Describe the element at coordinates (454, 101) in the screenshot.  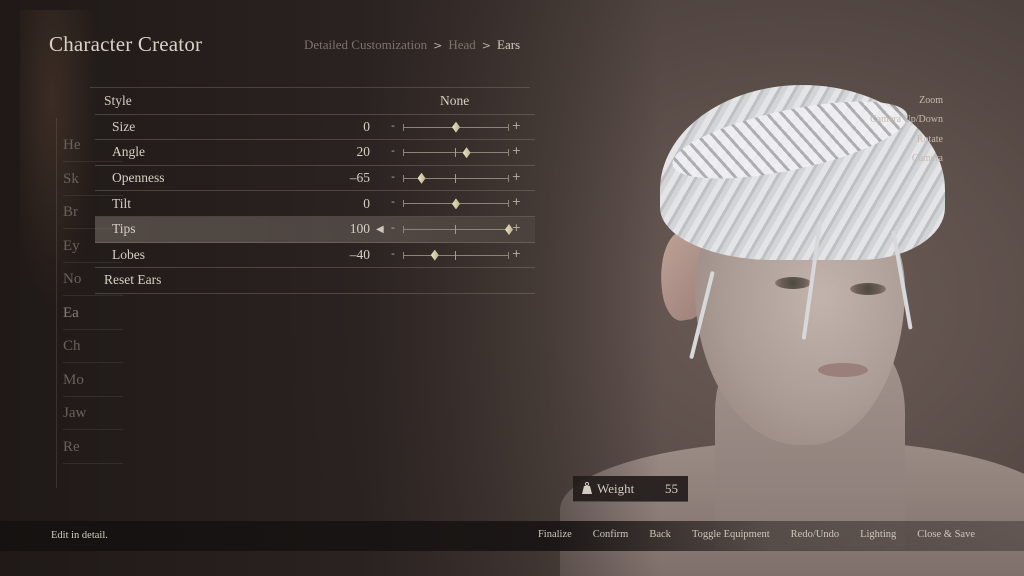
I see `style-value: None` at that location.